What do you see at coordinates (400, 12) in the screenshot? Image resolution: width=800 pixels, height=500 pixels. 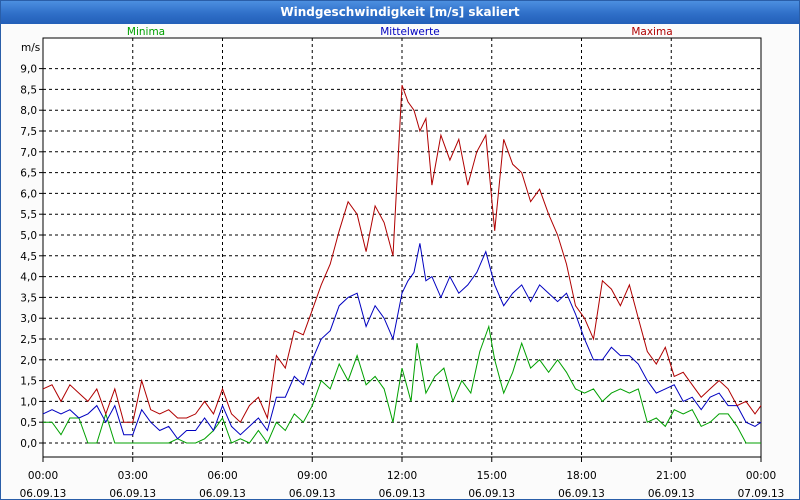 I see `window-title: Windgeschwindigkeit [m/s] skaliert` at bounding box center [400, 12].